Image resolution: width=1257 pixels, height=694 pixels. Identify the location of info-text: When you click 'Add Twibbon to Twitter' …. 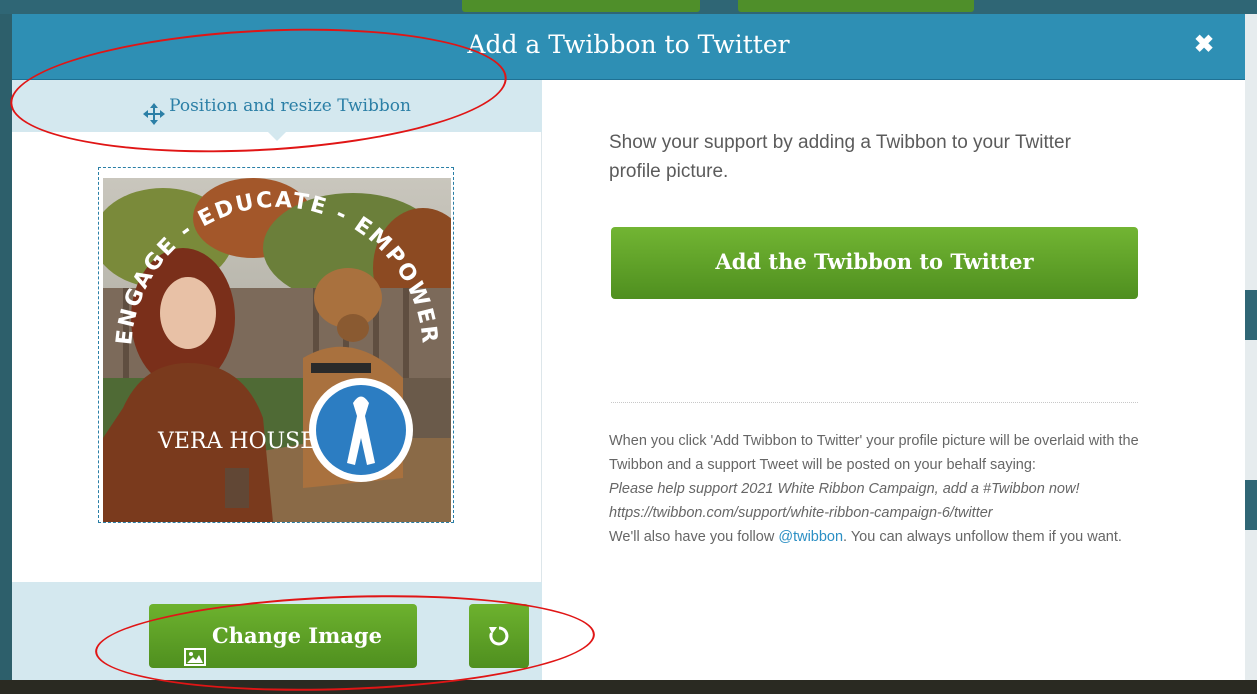
(874, 453).